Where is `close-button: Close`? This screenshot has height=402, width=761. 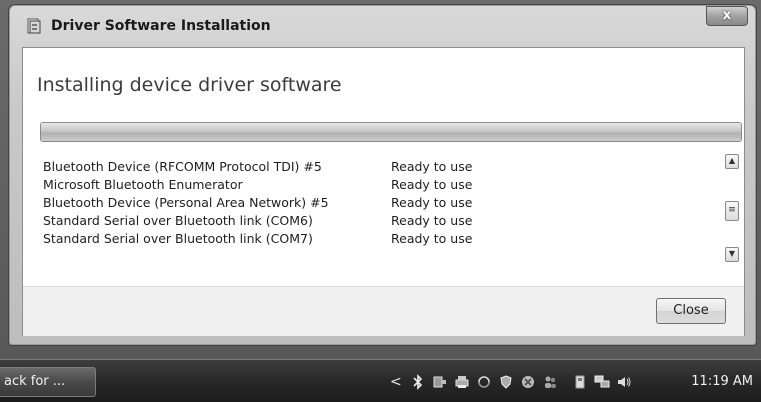 close-button: Close is located at coordinates (691, 311).